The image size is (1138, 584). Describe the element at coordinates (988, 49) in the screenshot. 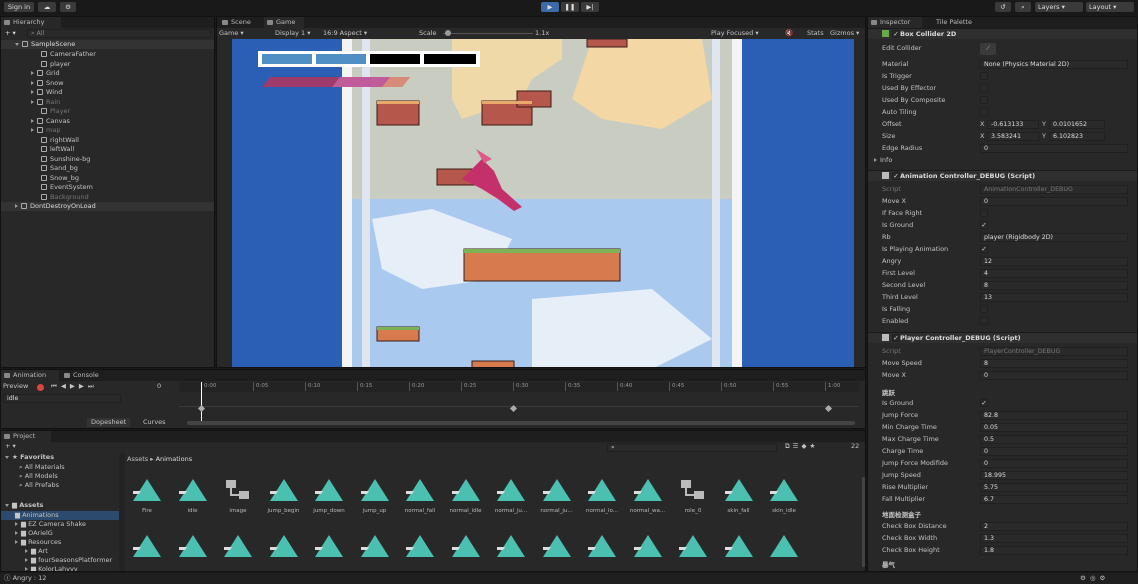

I see `edit-collider-button: ⟋` at that location.